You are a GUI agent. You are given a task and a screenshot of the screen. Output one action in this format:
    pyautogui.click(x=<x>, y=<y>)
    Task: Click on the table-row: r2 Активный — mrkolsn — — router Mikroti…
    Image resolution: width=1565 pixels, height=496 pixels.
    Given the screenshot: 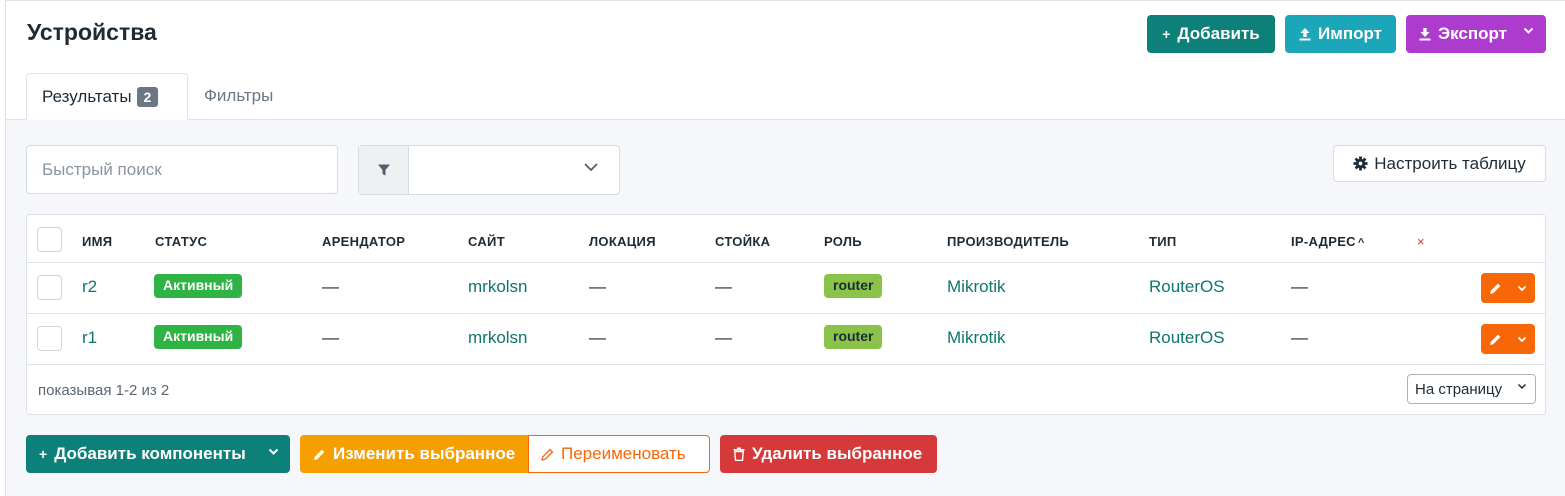 What is the action you would take?
    pyautogui.click(x=786, y=288)
    